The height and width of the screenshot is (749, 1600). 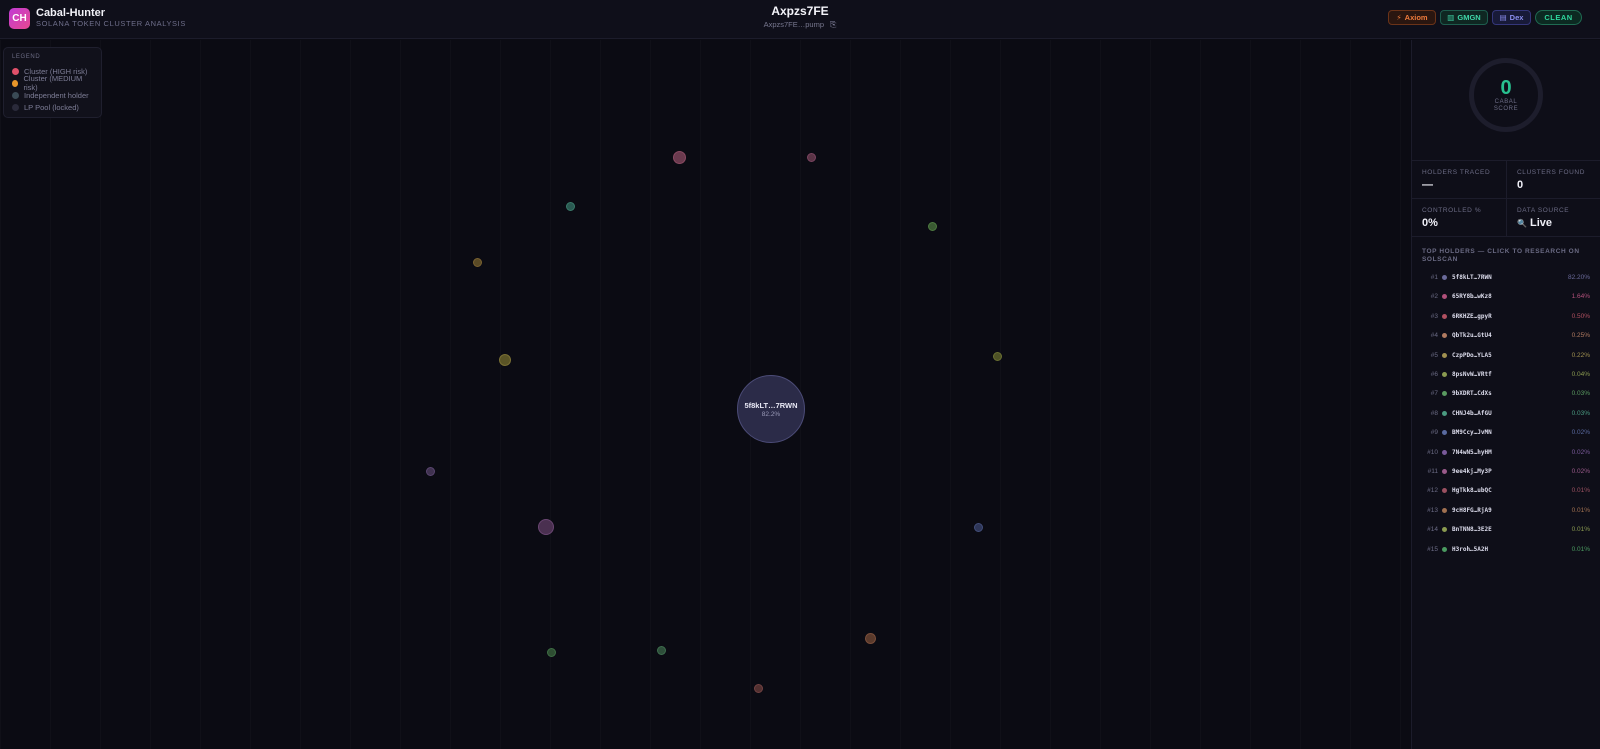 I want to click on holder-row: #10 7N4wN5…hyHM 0.02%, so click(x=1506, y=452).